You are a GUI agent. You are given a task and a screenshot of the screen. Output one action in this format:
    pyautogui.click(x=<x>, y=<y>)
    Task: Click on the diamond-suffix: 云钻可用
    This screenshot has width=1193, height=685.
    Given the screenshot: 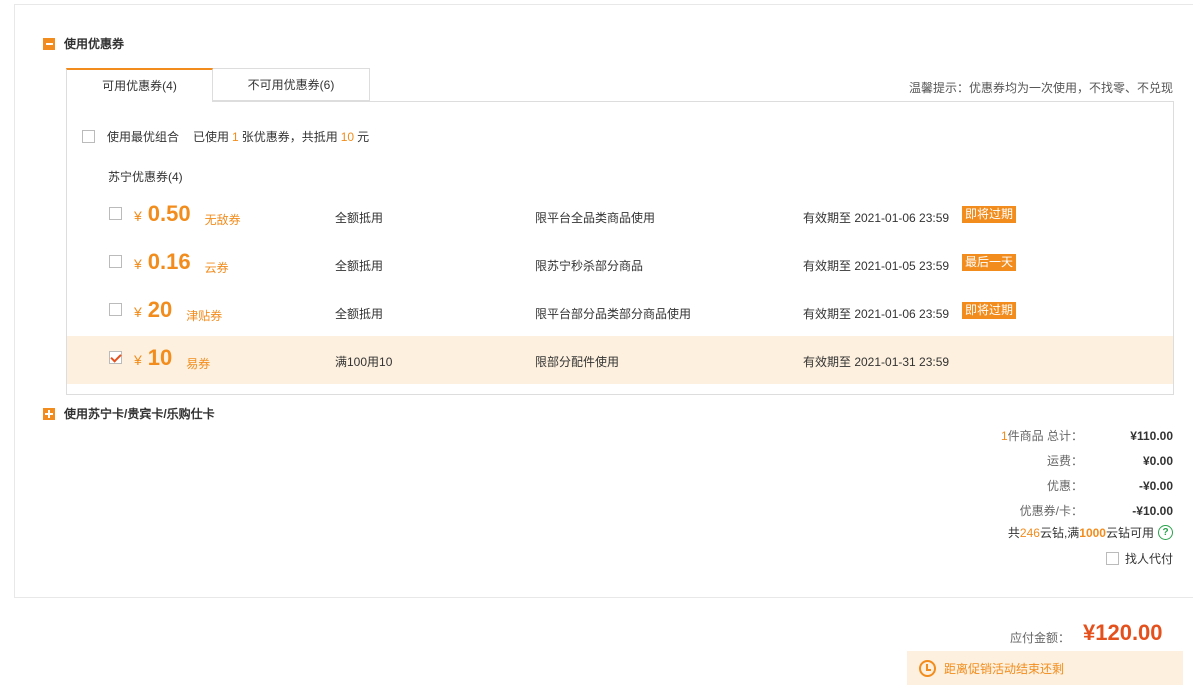 What is the action you would take?
    pyautogui.click(x=1129, y=533)
    